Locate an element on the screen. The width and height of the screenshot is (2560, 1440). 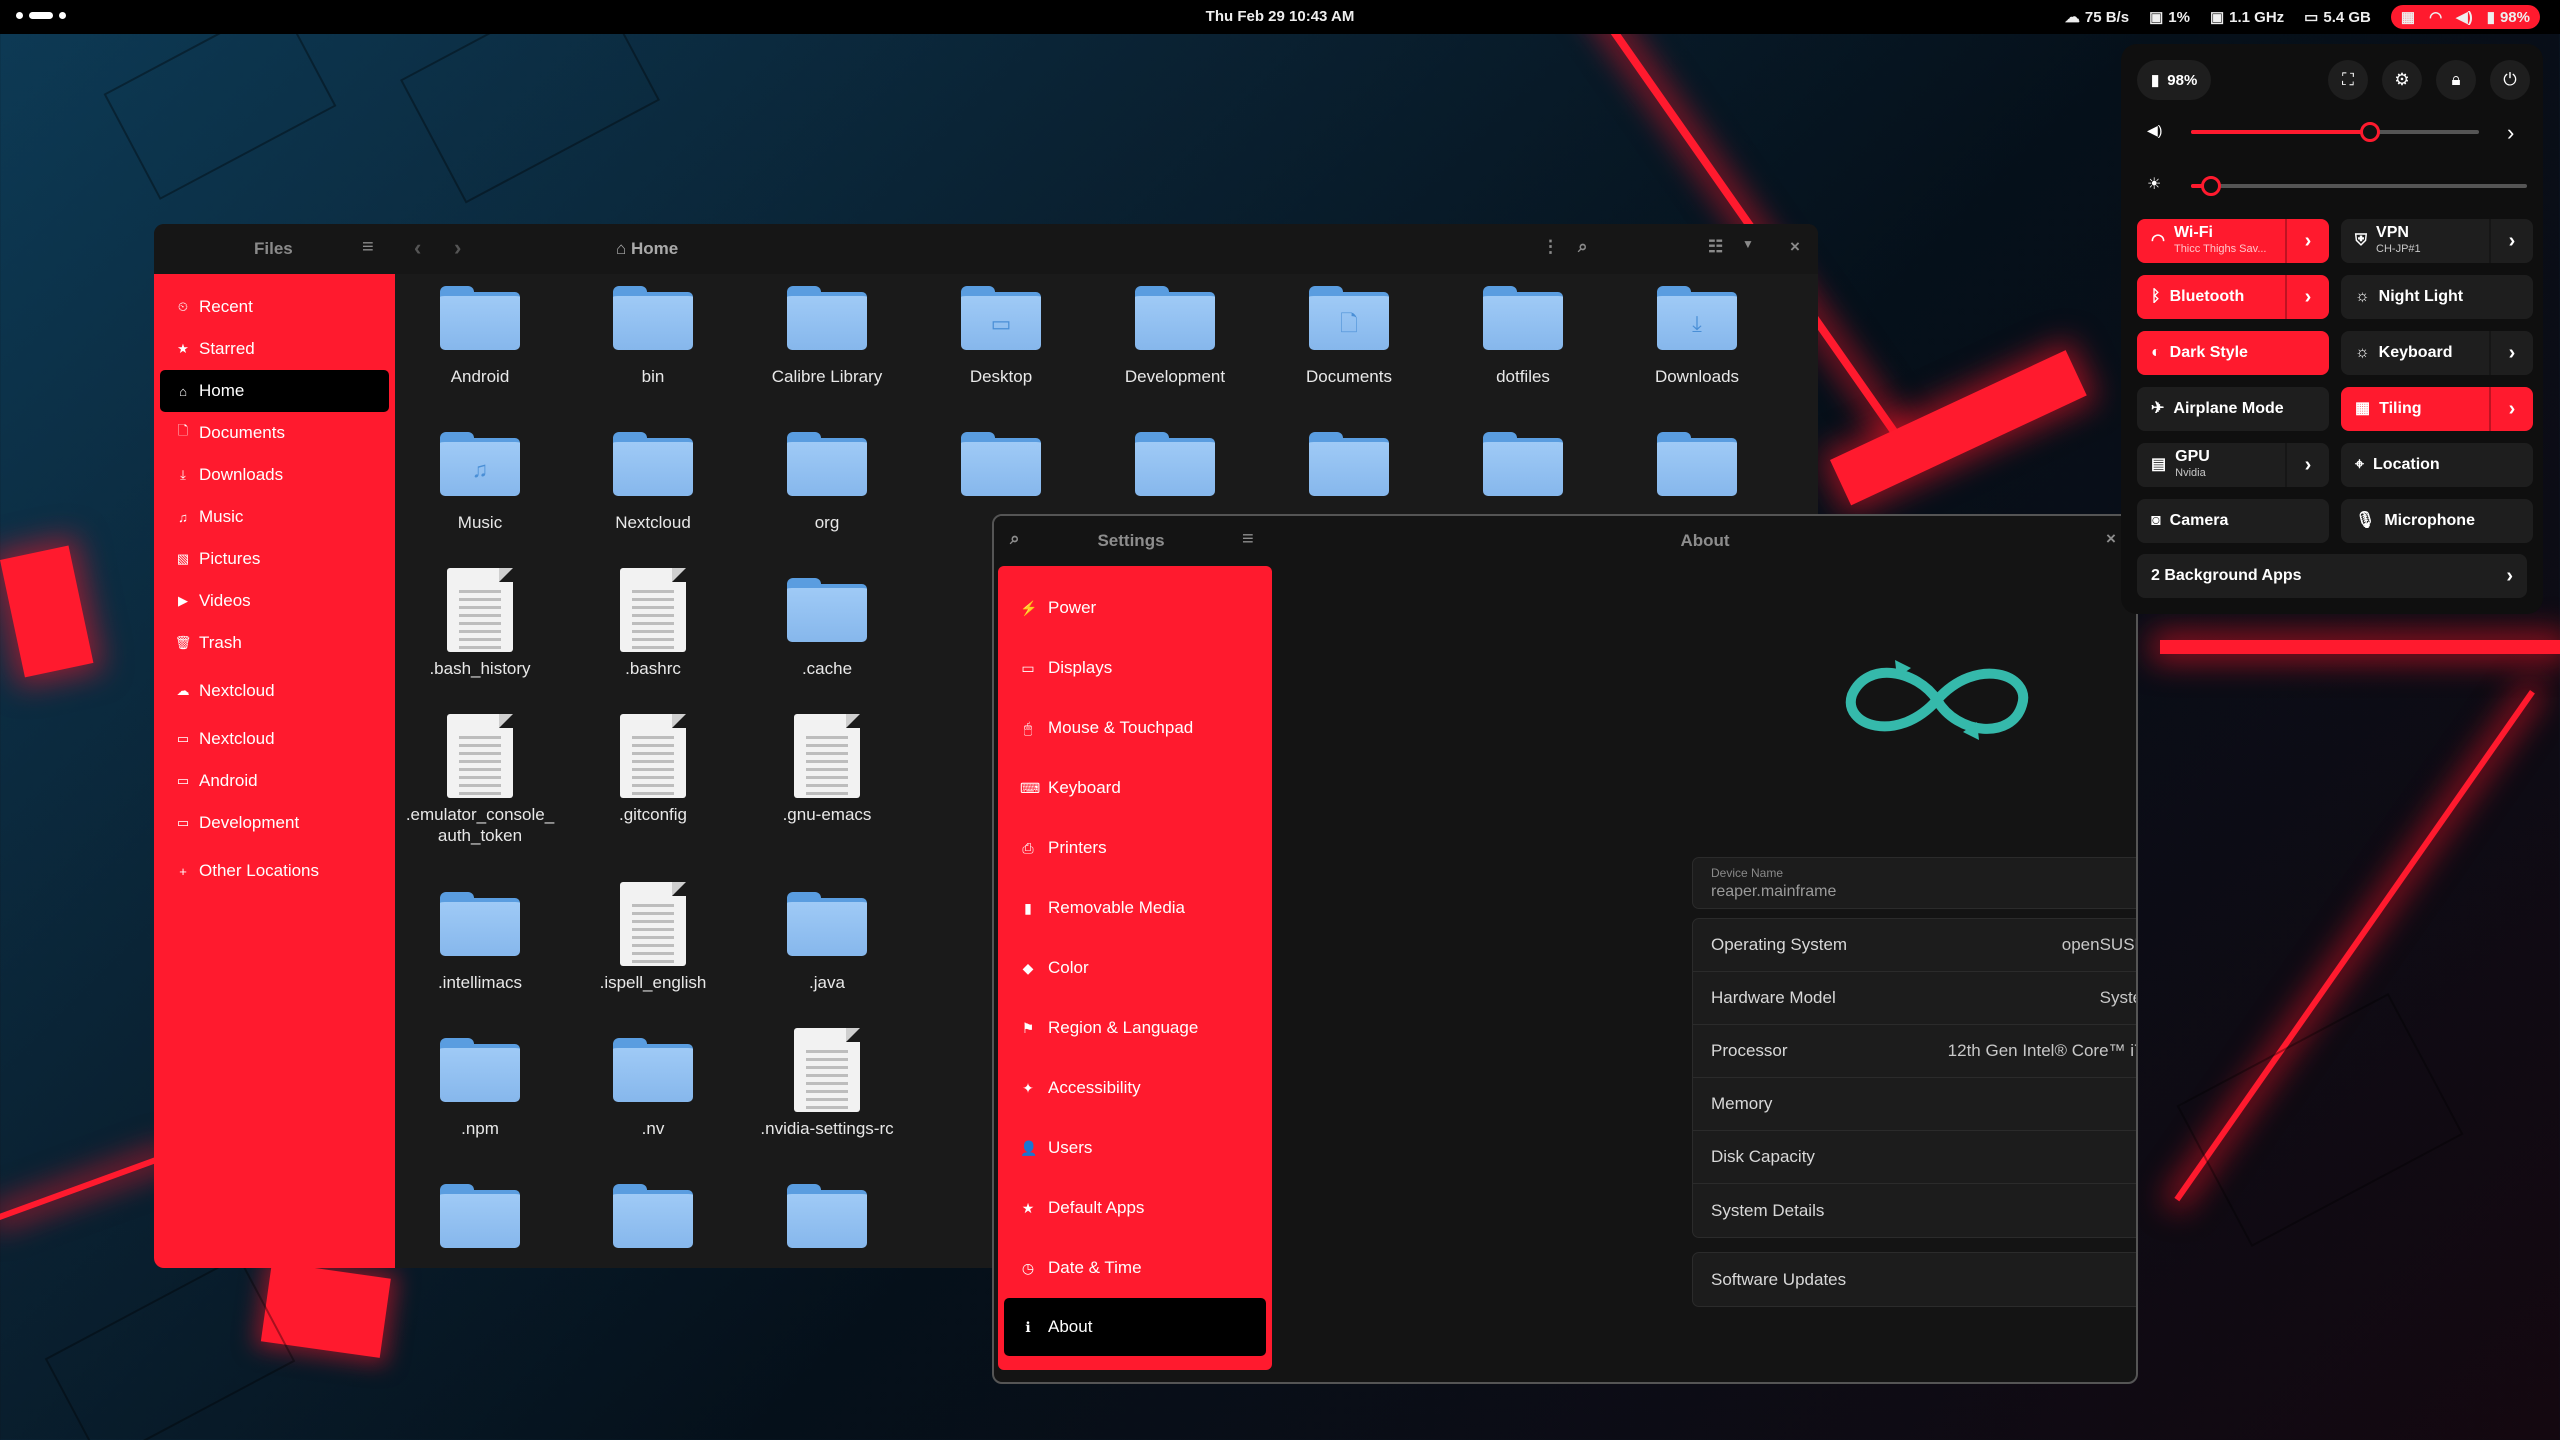
toggle-dark-style: ◐ Dark Style is located at coordinates (2233, 353).